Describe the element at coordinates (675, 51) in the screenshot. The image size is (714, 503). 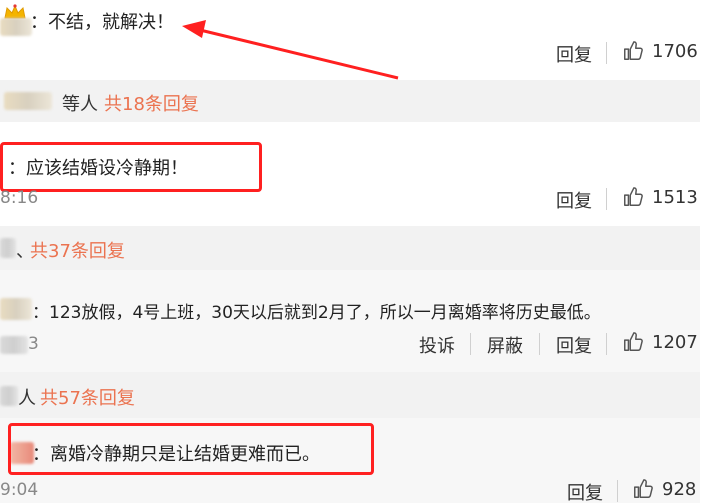
I see `like-count: 1706` at that location.